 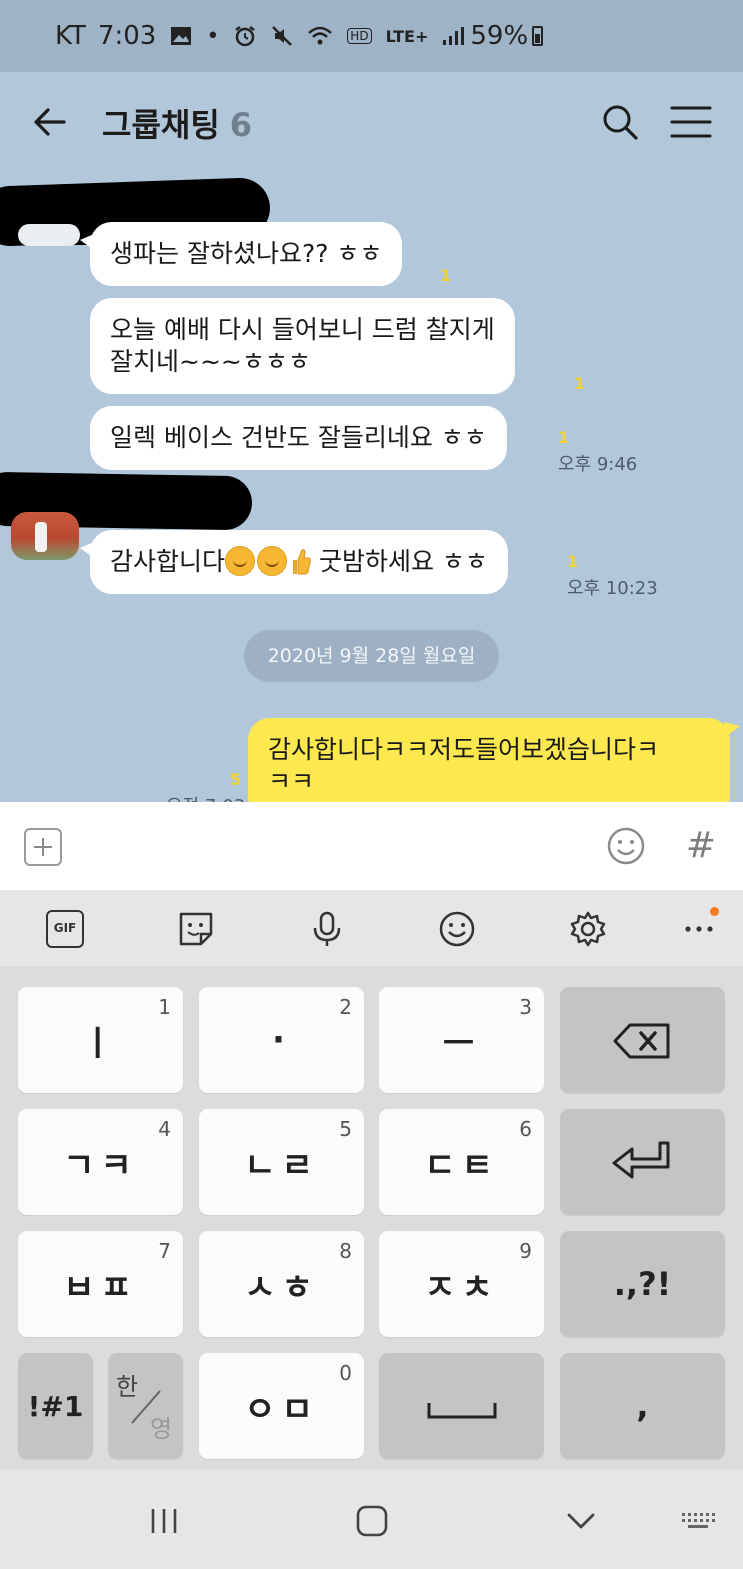 I want to click on key-s-h: 8 ㅅㅎ, so click(x=281, y=1284).